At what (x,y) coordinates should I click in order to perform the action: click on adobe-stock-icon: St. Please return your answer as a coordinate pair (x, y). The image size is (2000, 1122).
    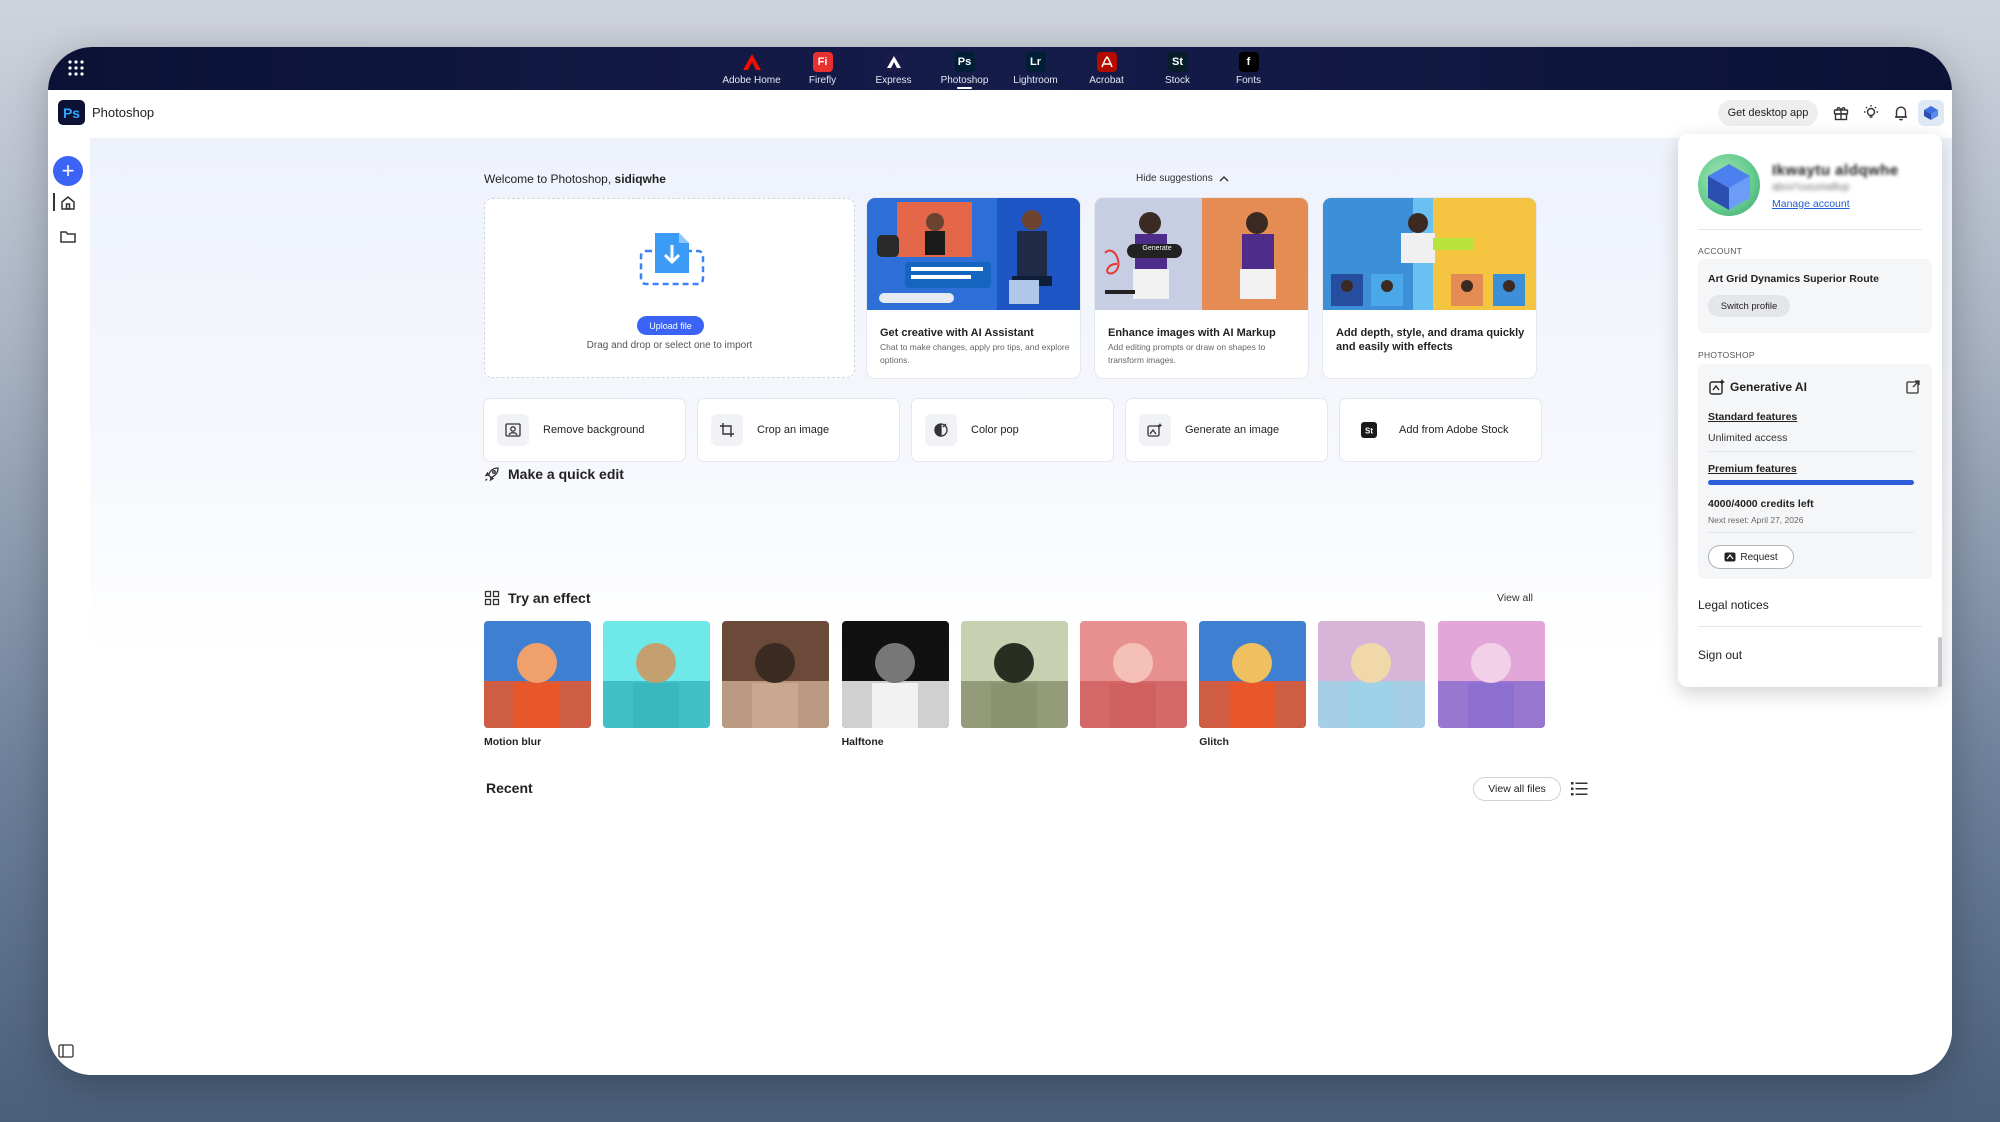
    Looking at the image, I should click on (1369, 430).